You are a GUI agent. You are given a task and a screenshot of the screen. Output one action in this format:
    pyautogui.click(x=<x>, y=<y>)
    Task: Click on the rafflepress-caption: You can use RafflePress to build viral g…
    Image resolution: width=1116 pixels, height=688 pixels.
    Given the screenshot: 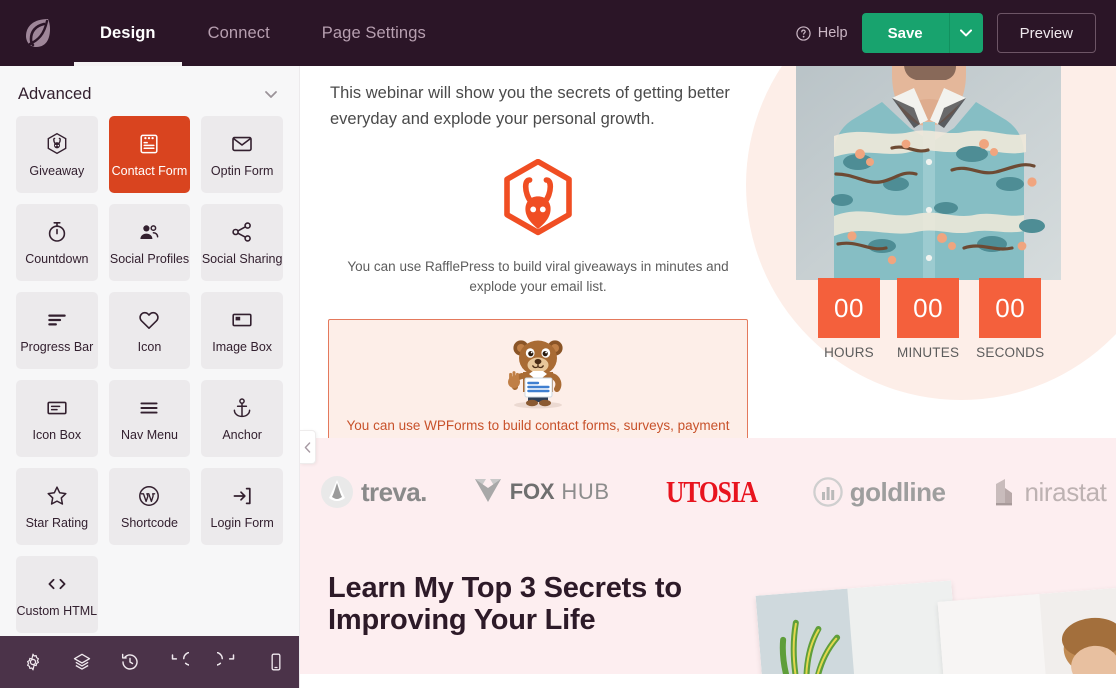 What is the action you would take?
    pyautogui.click(x=538, y=277)
    